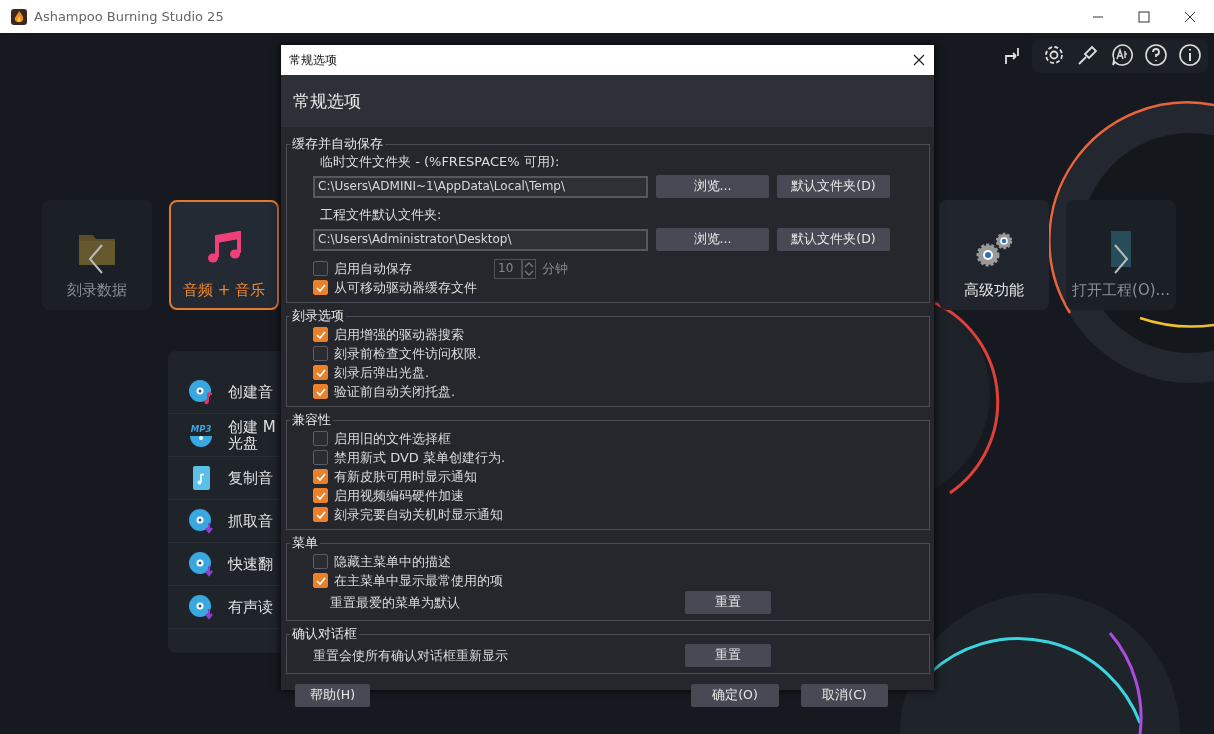  What do you see at coordinates (735, 695) in the screenshot?
I see `ok-button: 确定(O)` at bounding box center [735, 695].